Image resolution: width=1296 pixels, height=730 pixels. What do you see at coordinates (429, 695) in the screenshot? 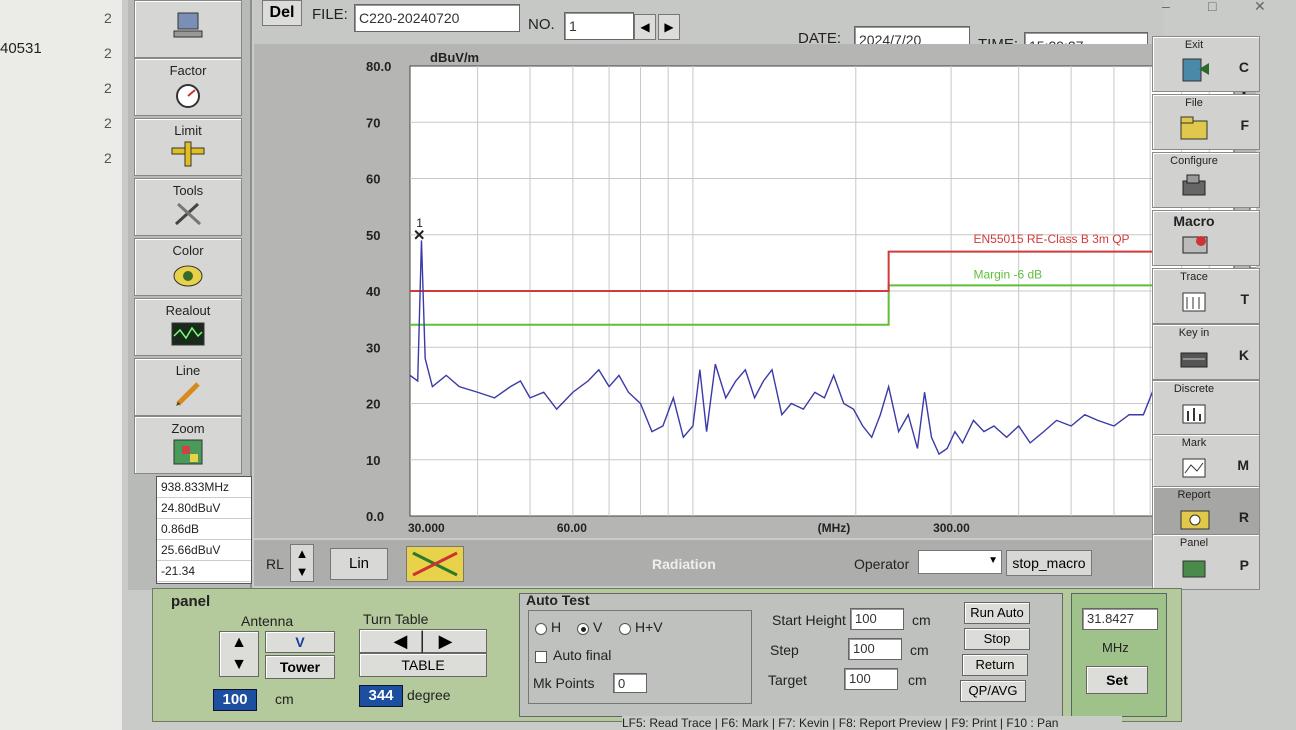
I see `angle-unit: degree` at bounding box center [429, 695].